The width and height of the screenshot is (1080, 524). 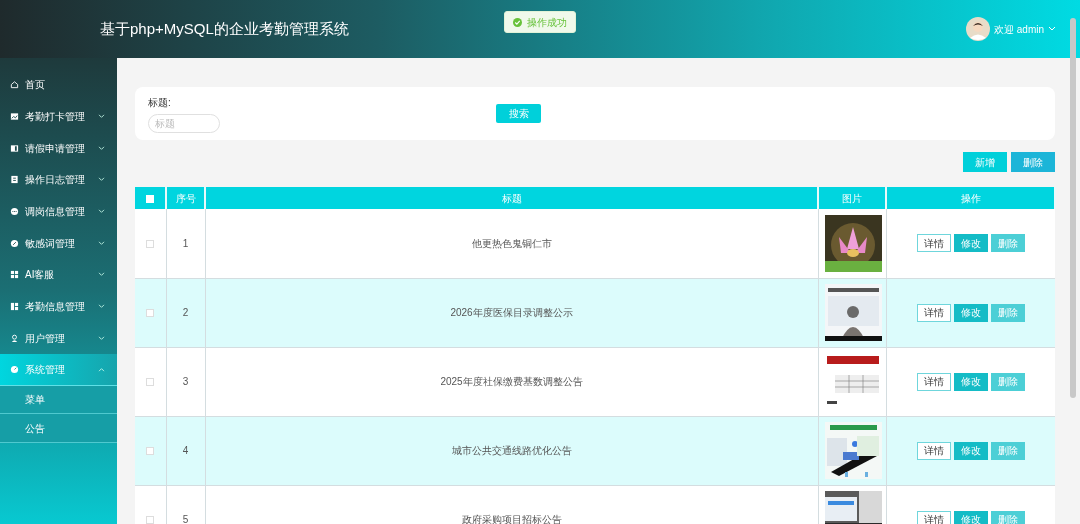 I want to click on column-header: 序号, so click(x=185, y=198).